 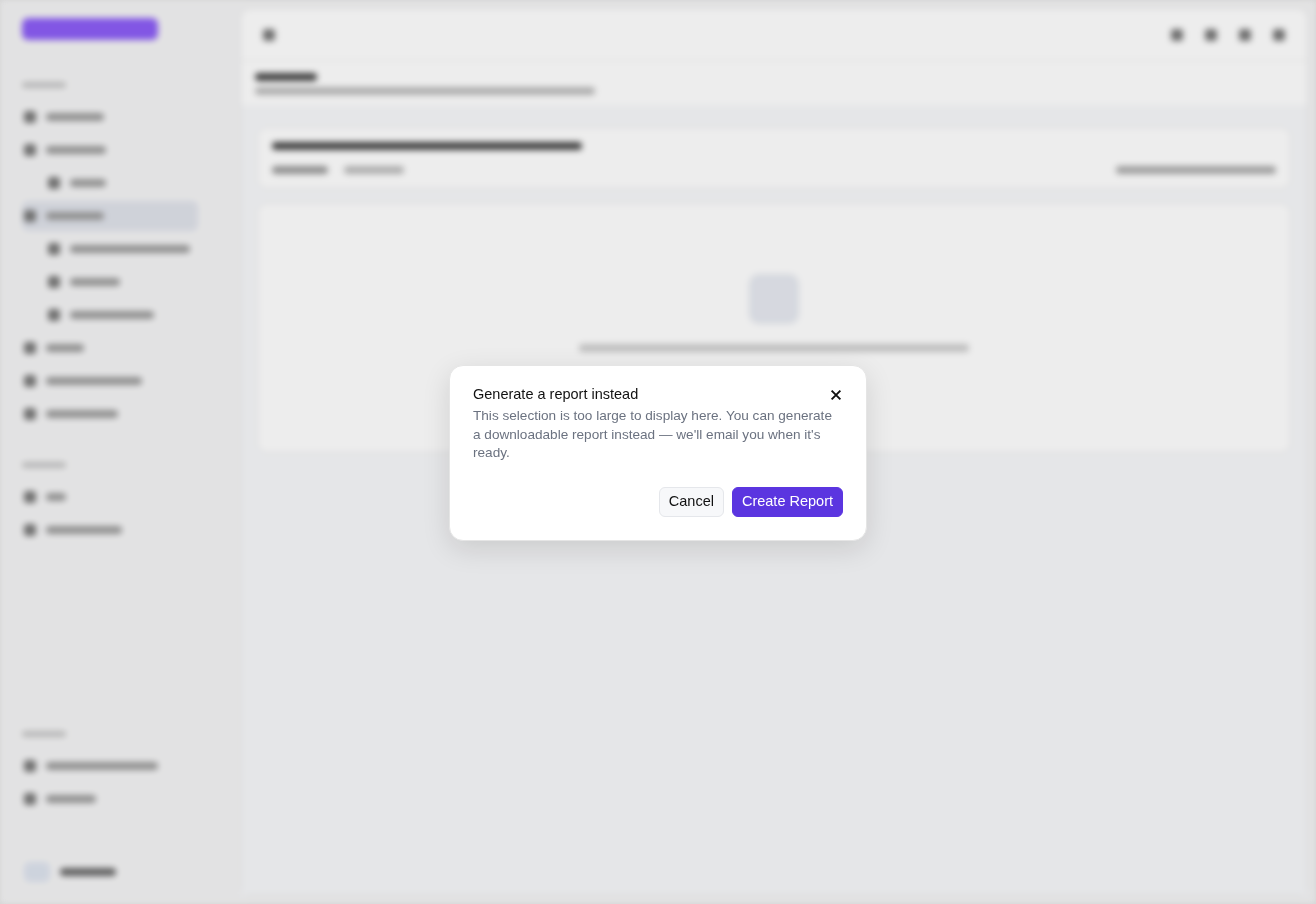 I want to click on dialog-title: Generate a report instead, so click(x=556, y=395).